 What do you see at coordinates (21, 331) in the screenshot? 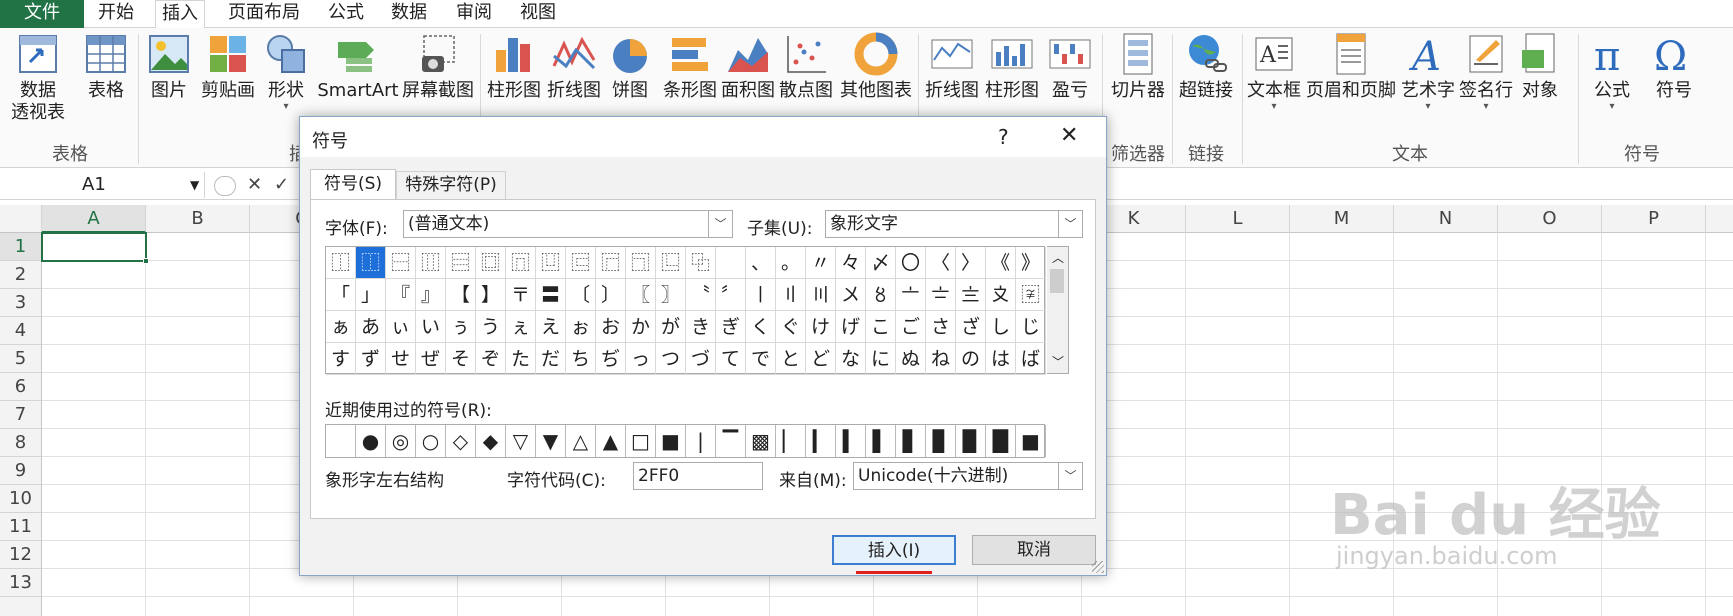
I see `row-header: 4` at bounding box center [21, 331].